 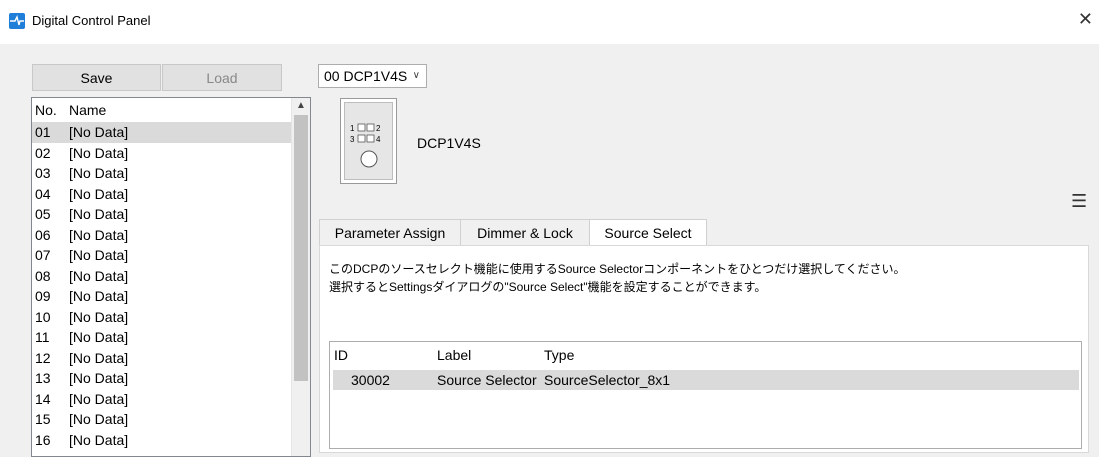 I want to click on menu-icon: ☰, so click(x=1079, y=201).